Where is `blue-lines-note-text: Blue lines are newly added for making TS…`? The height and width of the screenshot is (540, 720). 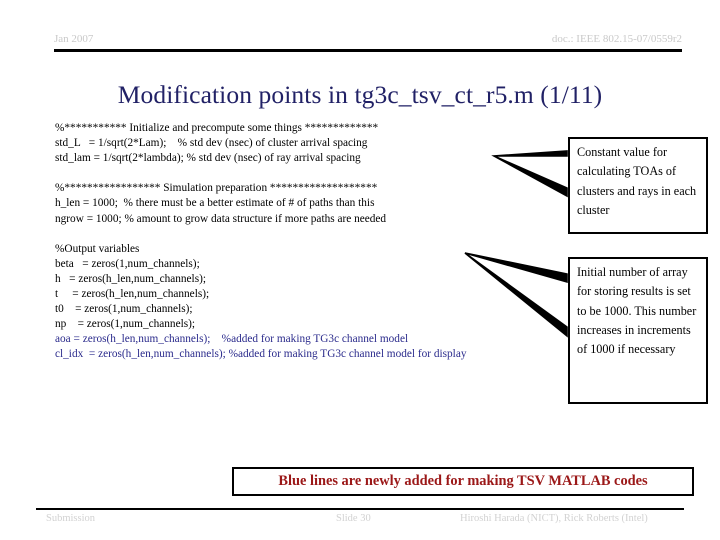 blue-lines-note-text: Blue lines are newly added for making TS… is located at coordinates (463, 481).